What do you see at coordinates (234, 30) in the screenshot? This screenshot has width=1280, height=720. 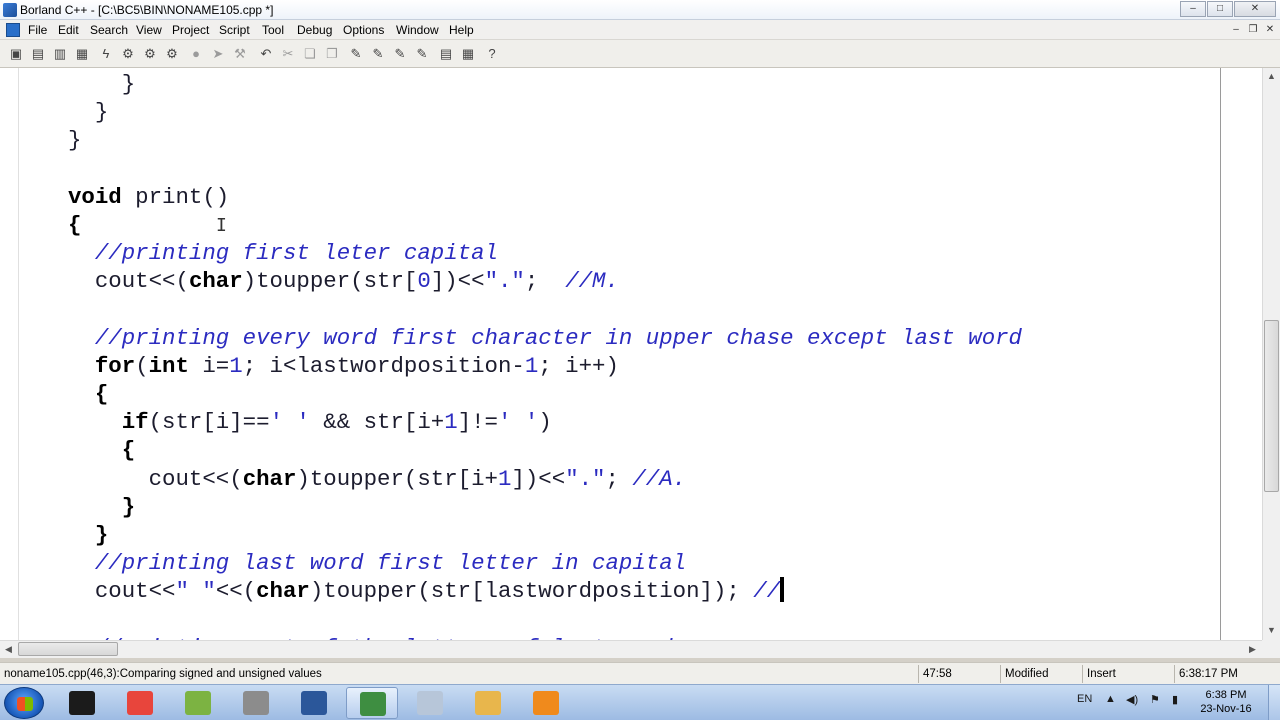 I see `menu-script: Script` at bounding box center [234, 30].